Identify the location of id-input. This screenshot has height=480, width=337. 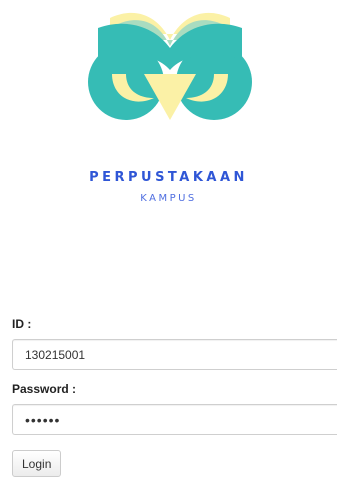
(174, 354).